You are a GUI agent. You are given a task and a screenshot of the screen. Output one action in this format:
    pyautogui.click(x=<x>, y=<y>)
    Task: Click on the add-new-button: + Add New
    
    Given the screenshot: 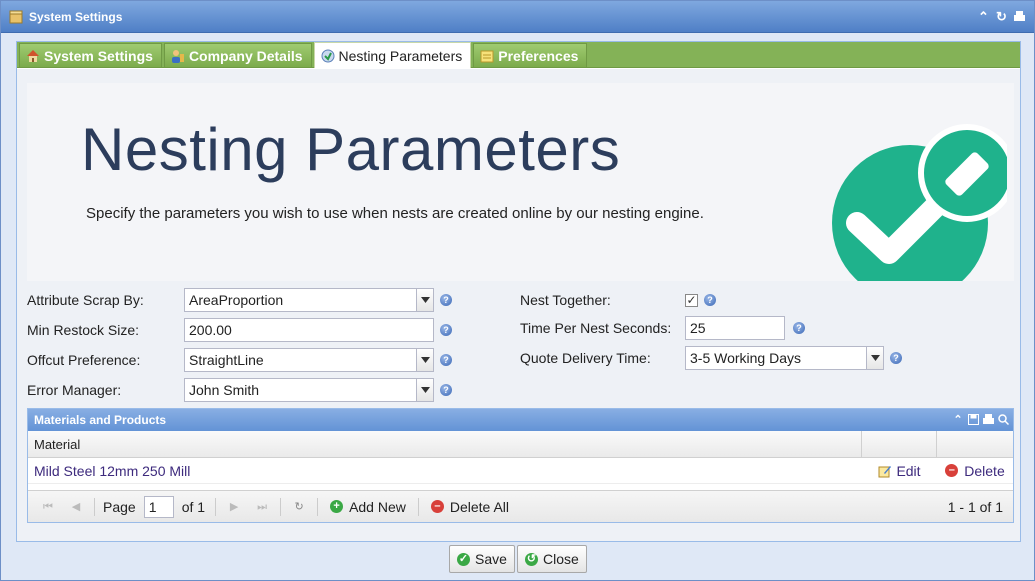 What is the action you would take?
    pyautogui.click(x=368, y=507)
    